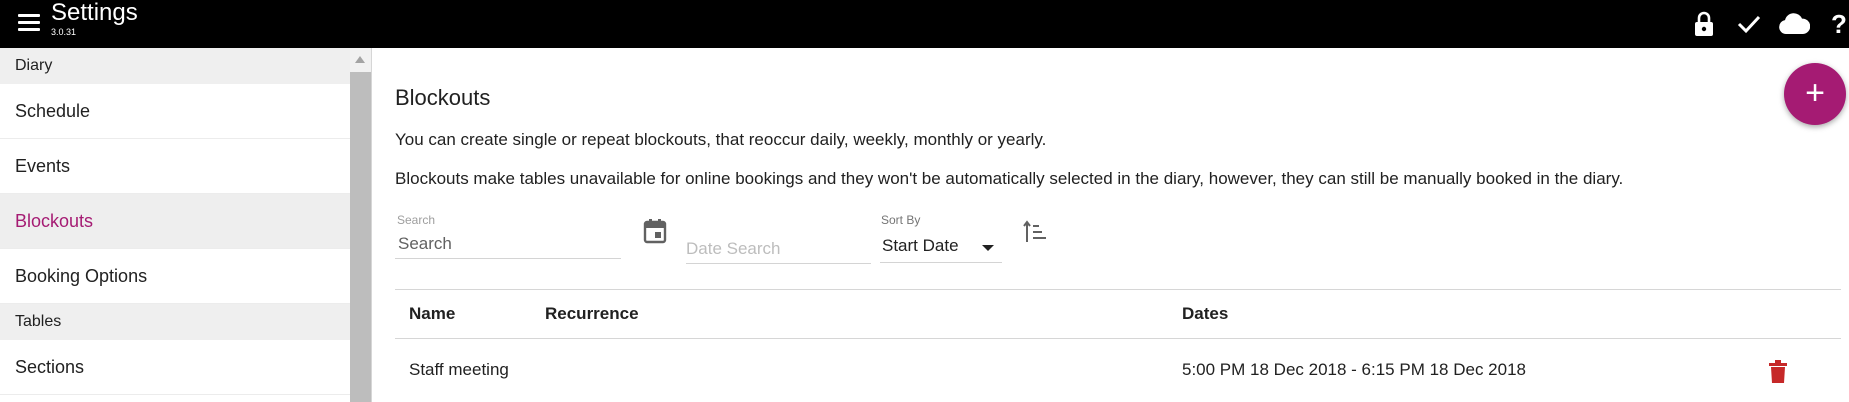 This screenshot has width=1849, height=402. Describe the element at coordinates (175, 166) in the screenshot. I see `sidebar-item-events: Events` at that location.